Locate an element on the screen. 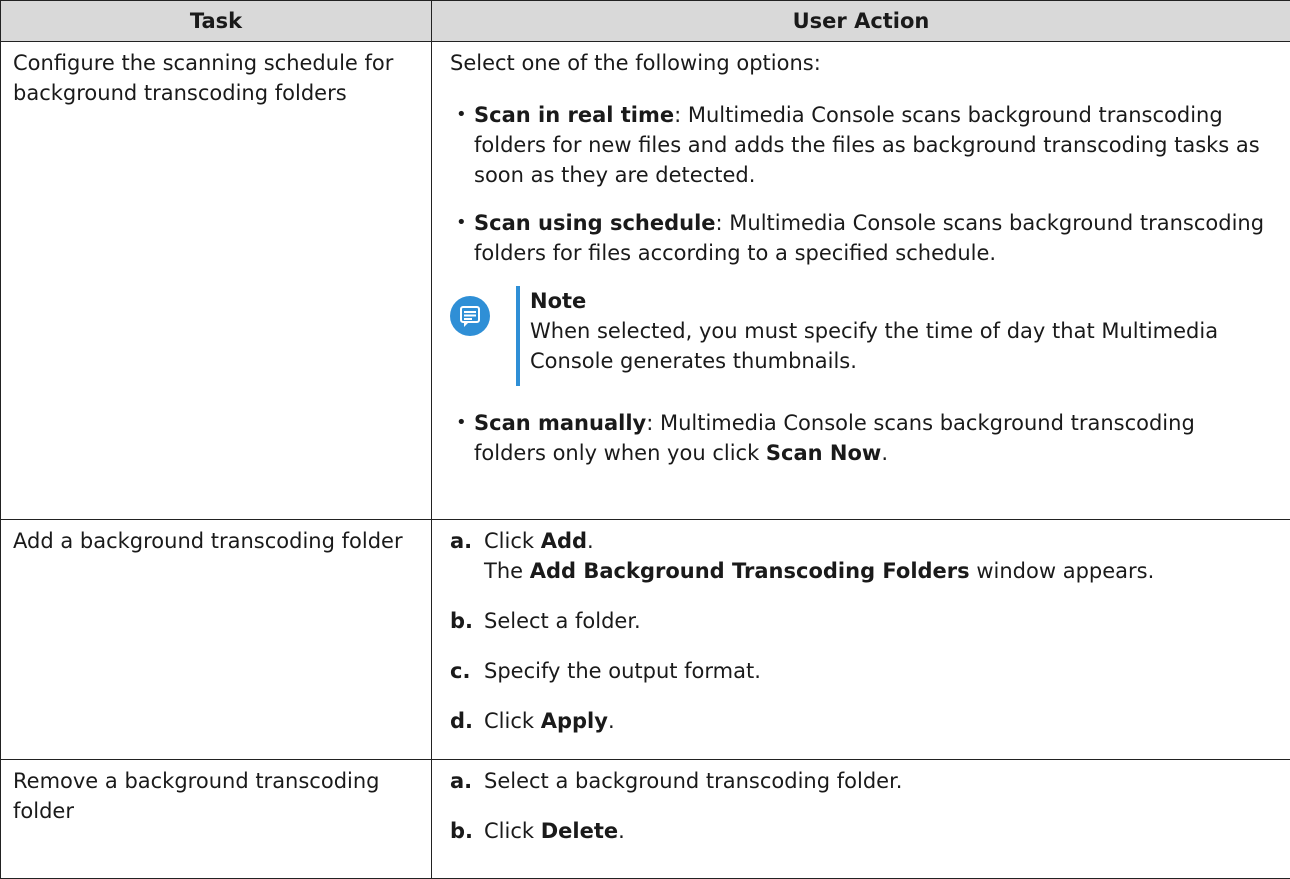  option-title: Scan in real time is located at coordinates (574, 115).